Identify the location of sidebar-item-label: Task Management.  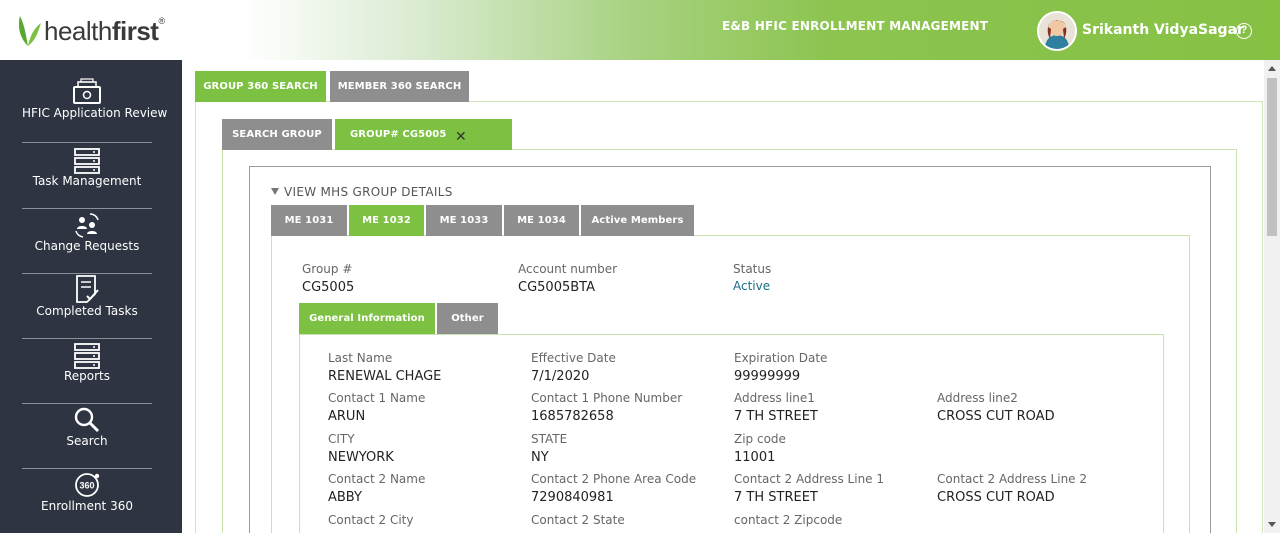
(87, 181).